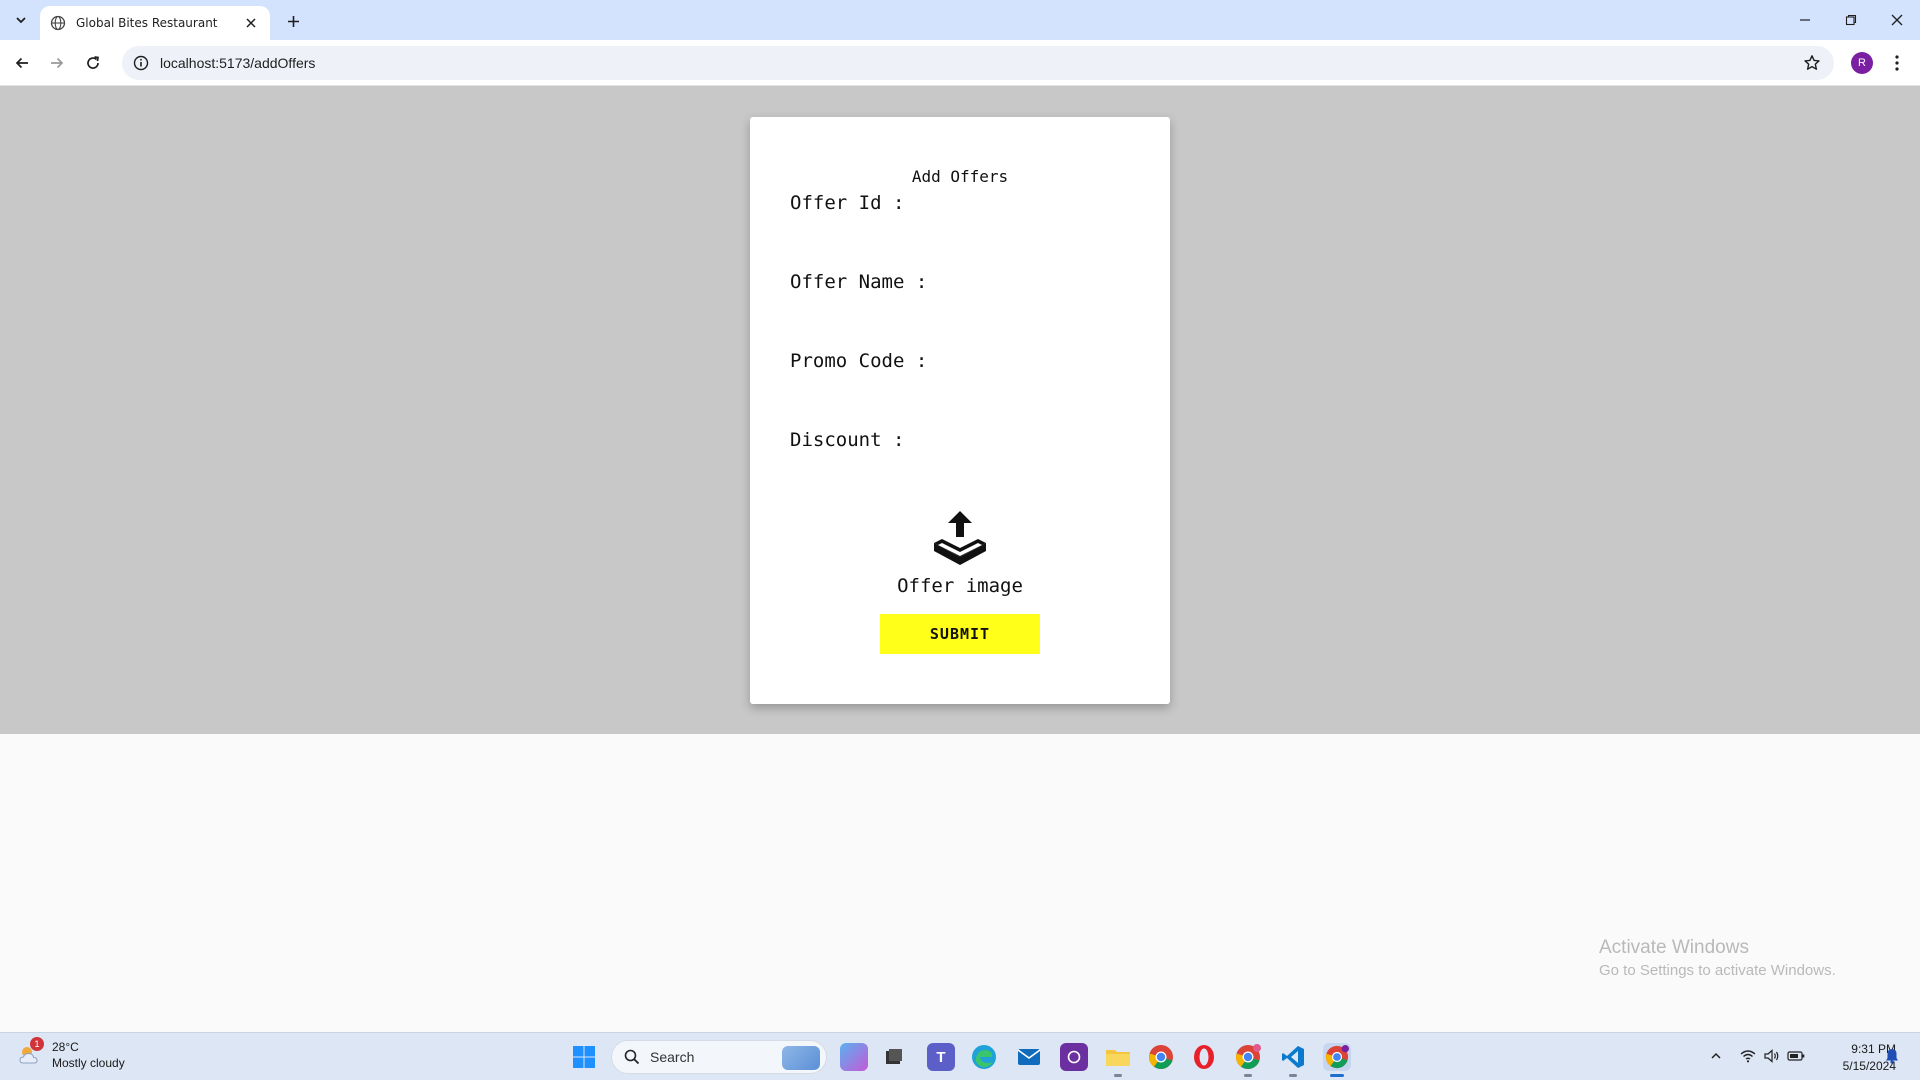  I want to click on forward-arrow-icon, so click(57, 63).